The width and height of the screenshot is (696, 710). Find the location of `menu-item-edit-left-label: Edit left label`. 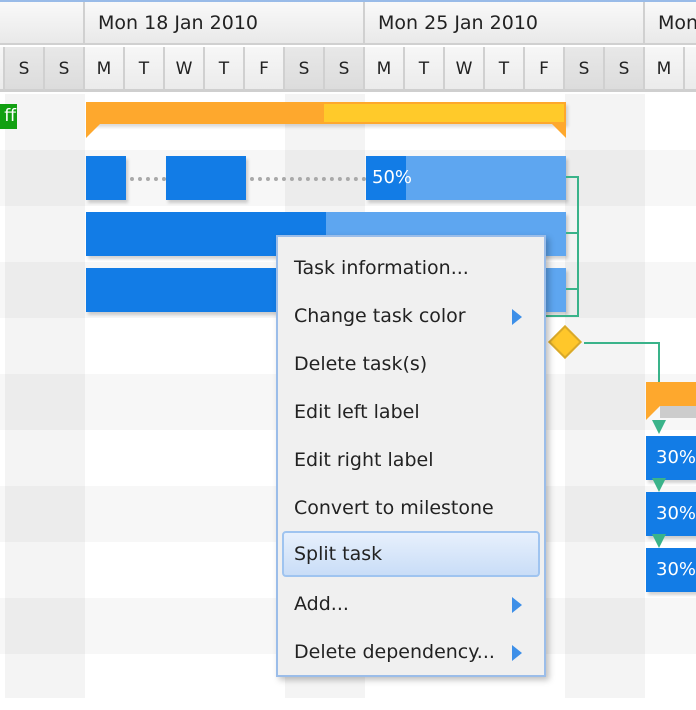

menu-item-edit-left-label: Edit left label is located at coordinates (411, 412).